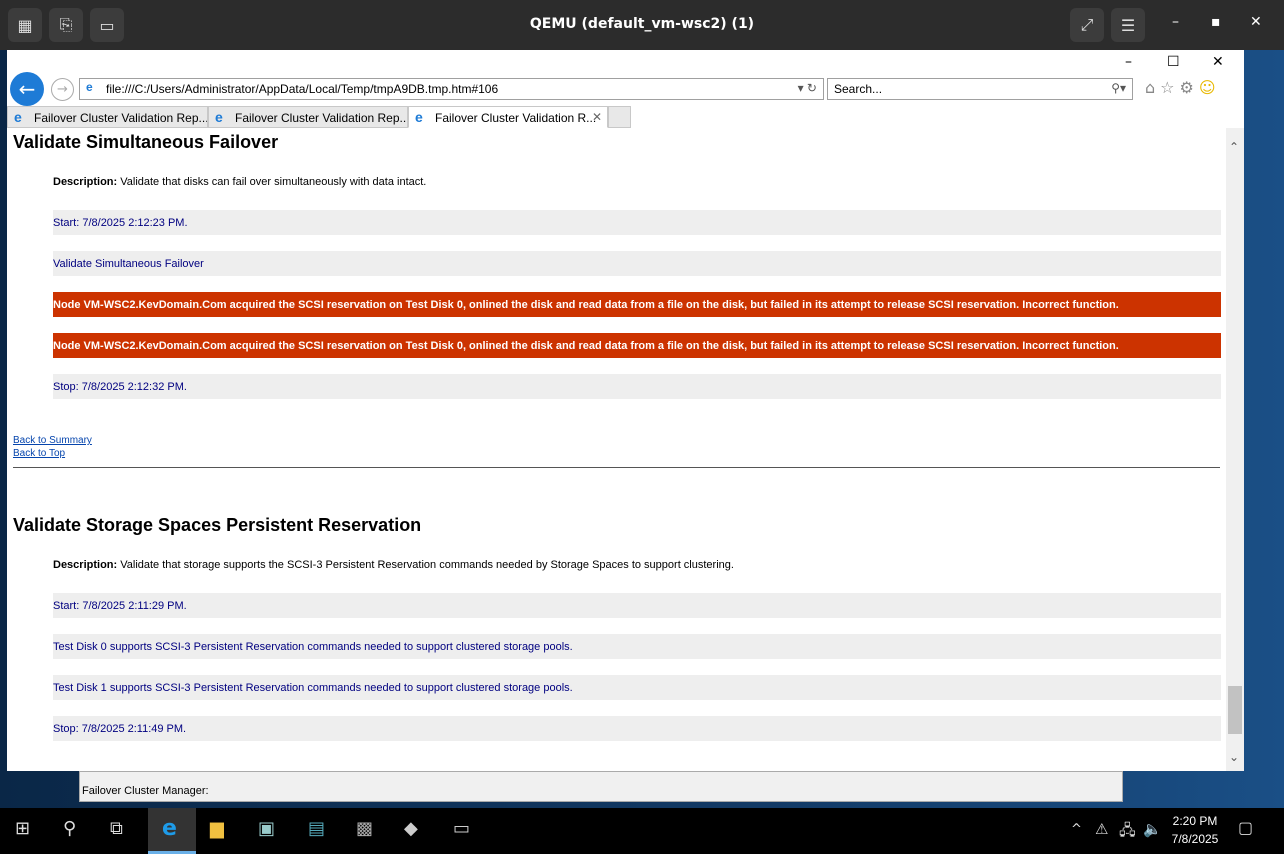 This screenshot has width=1284, height=854. I want to click on back-button: ←, so click(27, 89).